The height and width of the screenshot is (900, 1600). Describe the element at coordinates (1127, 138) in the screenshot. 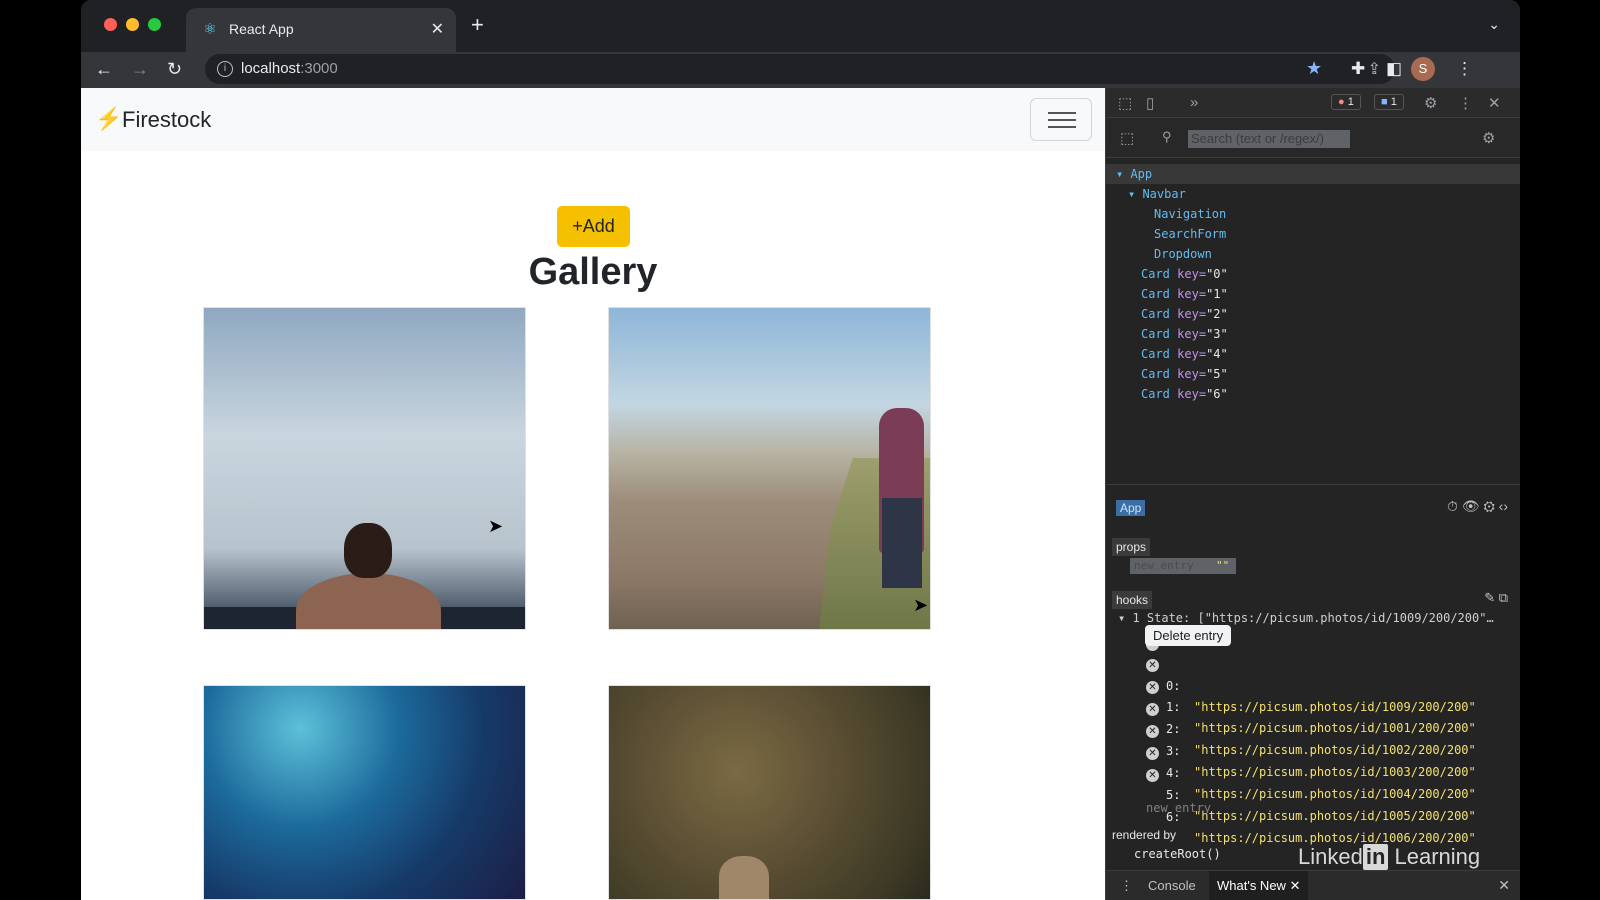

I see `select-component-icon: ⬚` at that location.